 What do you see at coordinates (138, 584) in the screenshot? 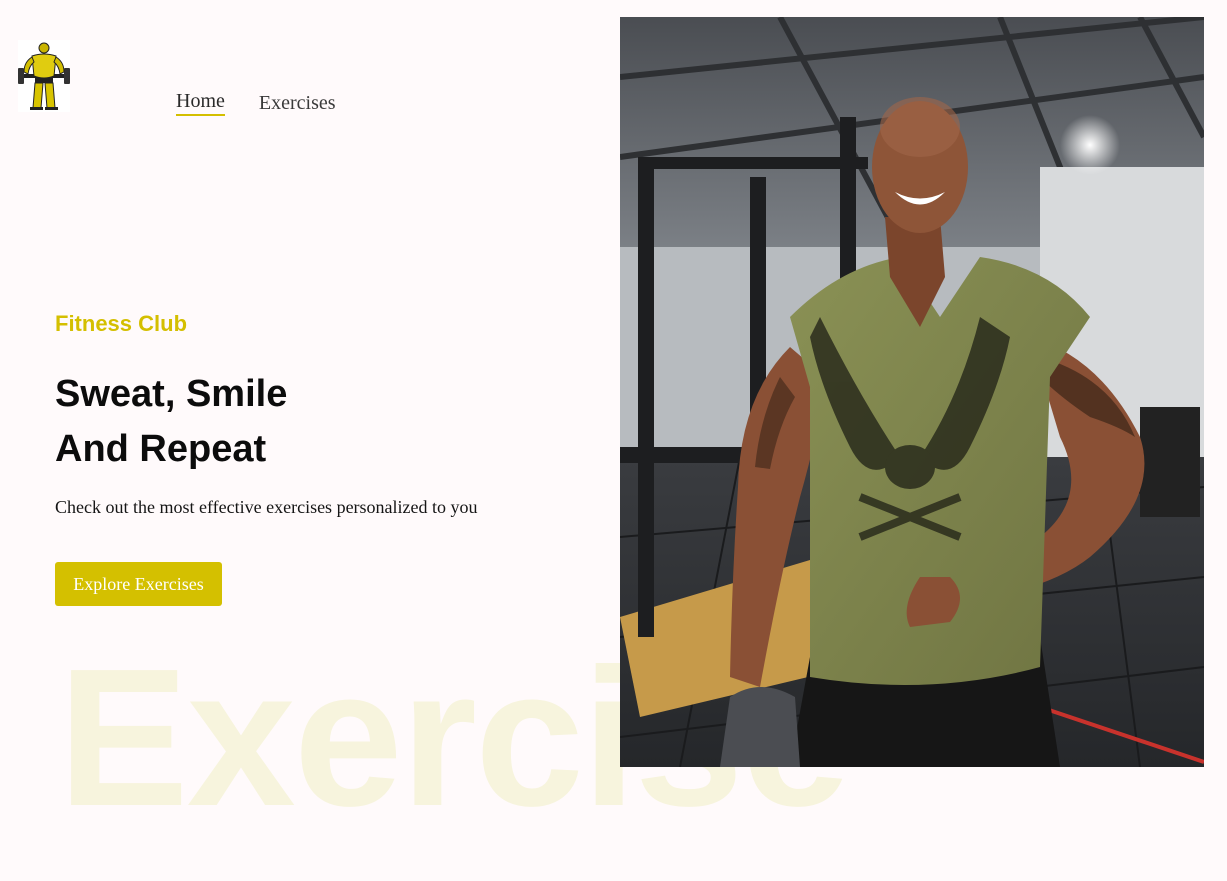
I see `explore-exercises-button: Explore Exercises` at bounding box center [138, 584].